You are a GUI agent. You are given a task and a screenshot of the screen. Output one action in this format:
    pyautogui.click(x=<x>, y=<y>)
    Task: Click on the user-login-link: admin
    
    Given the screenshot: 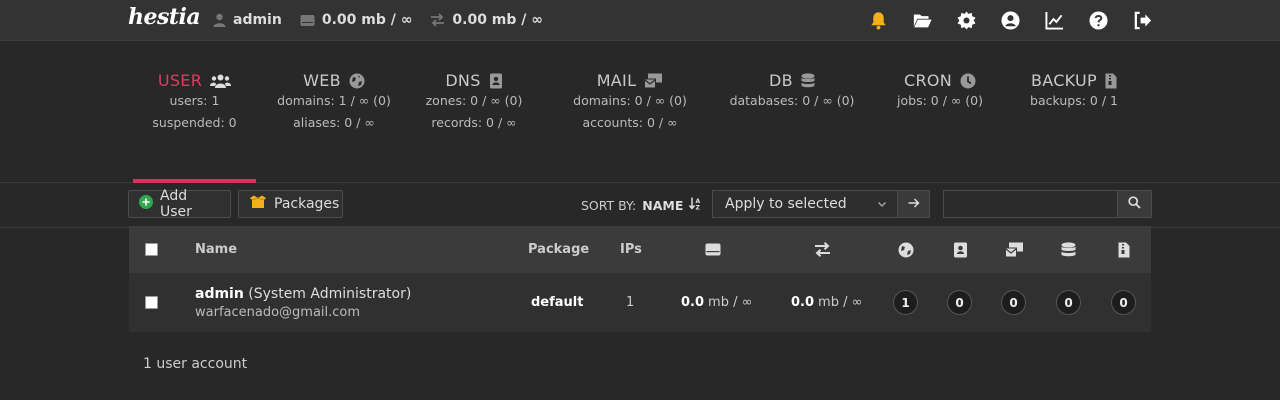 What is the action you would take?
    pyautogui.click(x=219, y=294)
    